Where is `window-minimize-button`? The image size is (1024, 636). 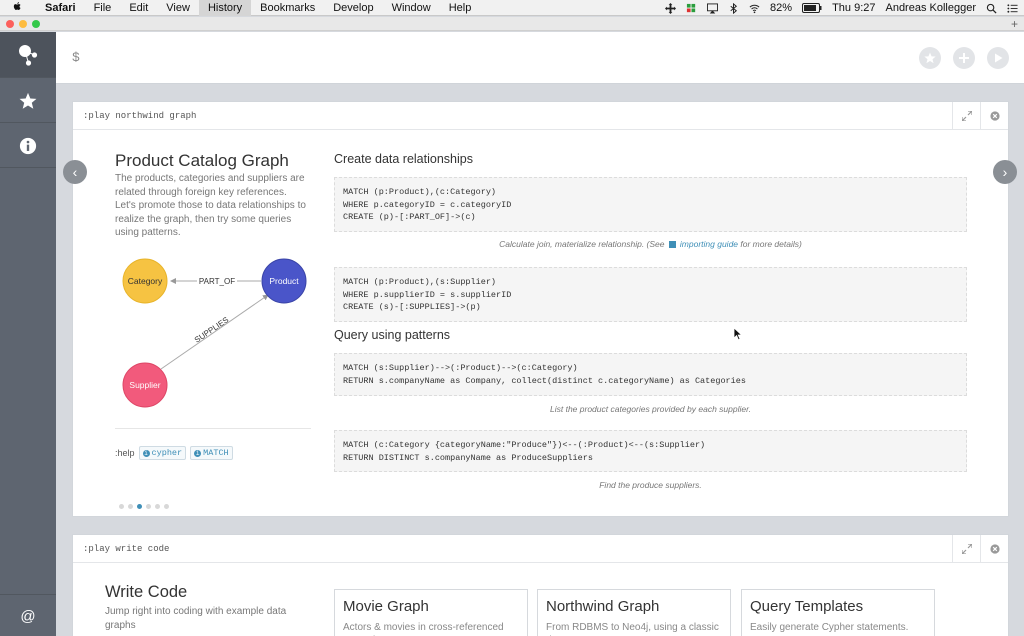
window-minimize-button is located at coordinates (23, 24).